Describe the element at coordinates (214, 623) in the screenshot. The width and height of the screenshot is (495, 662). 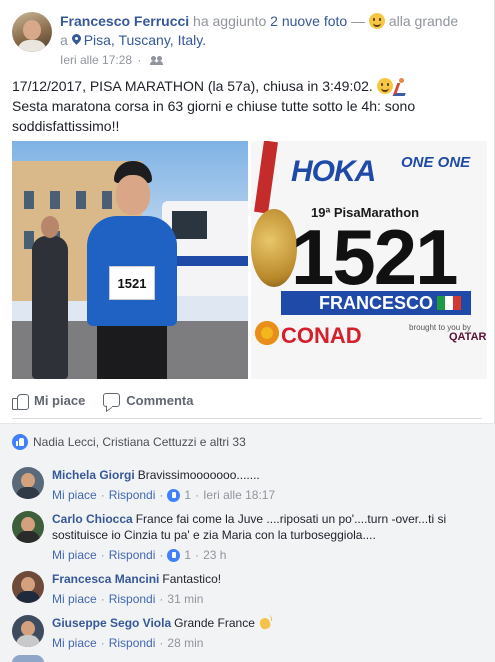
I see `comment-text: Grande France` at that location.